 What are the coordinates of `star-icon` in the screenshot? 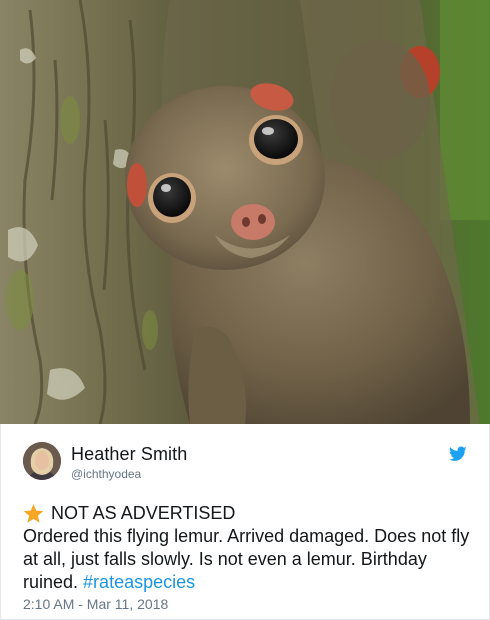 It's located at (33, 513).